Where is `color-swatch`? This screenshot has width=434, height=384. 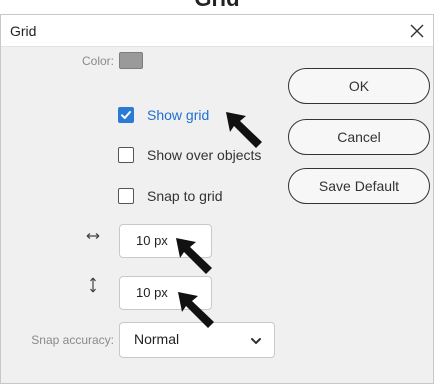
color-swatch is located at coordinates (131, 60).